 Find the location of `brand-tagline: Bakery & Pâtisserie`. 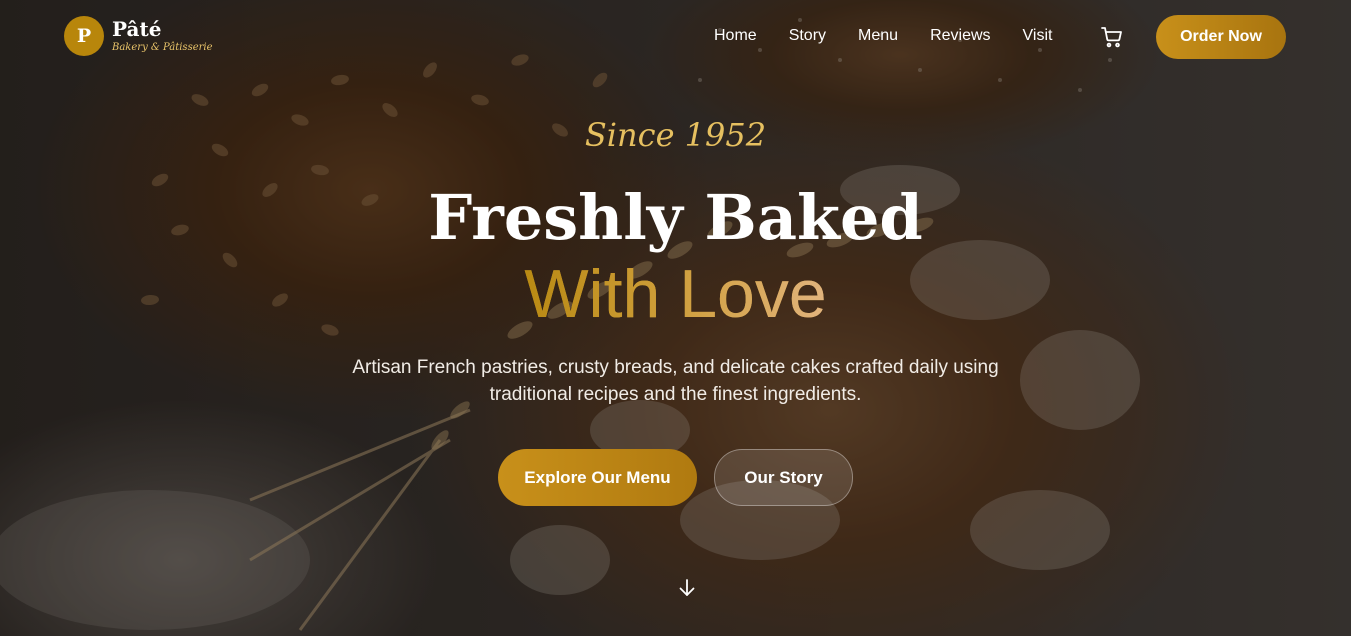

brand-tagline: Bakery & Pâtisserie is located at coordinates (162, 47).